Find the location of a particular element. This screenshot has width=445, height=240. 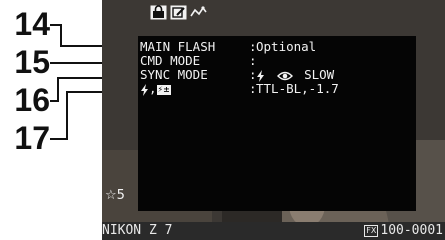

sync-mode-label: SYNC MODE is located at coordinates (174, 74).